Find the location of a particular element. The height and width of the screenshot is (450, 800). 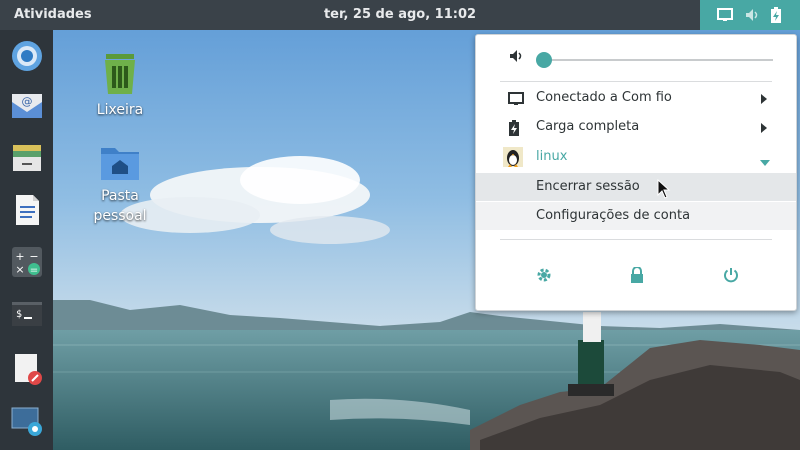

volume-slider-handle is located at coordinates (544, 60).